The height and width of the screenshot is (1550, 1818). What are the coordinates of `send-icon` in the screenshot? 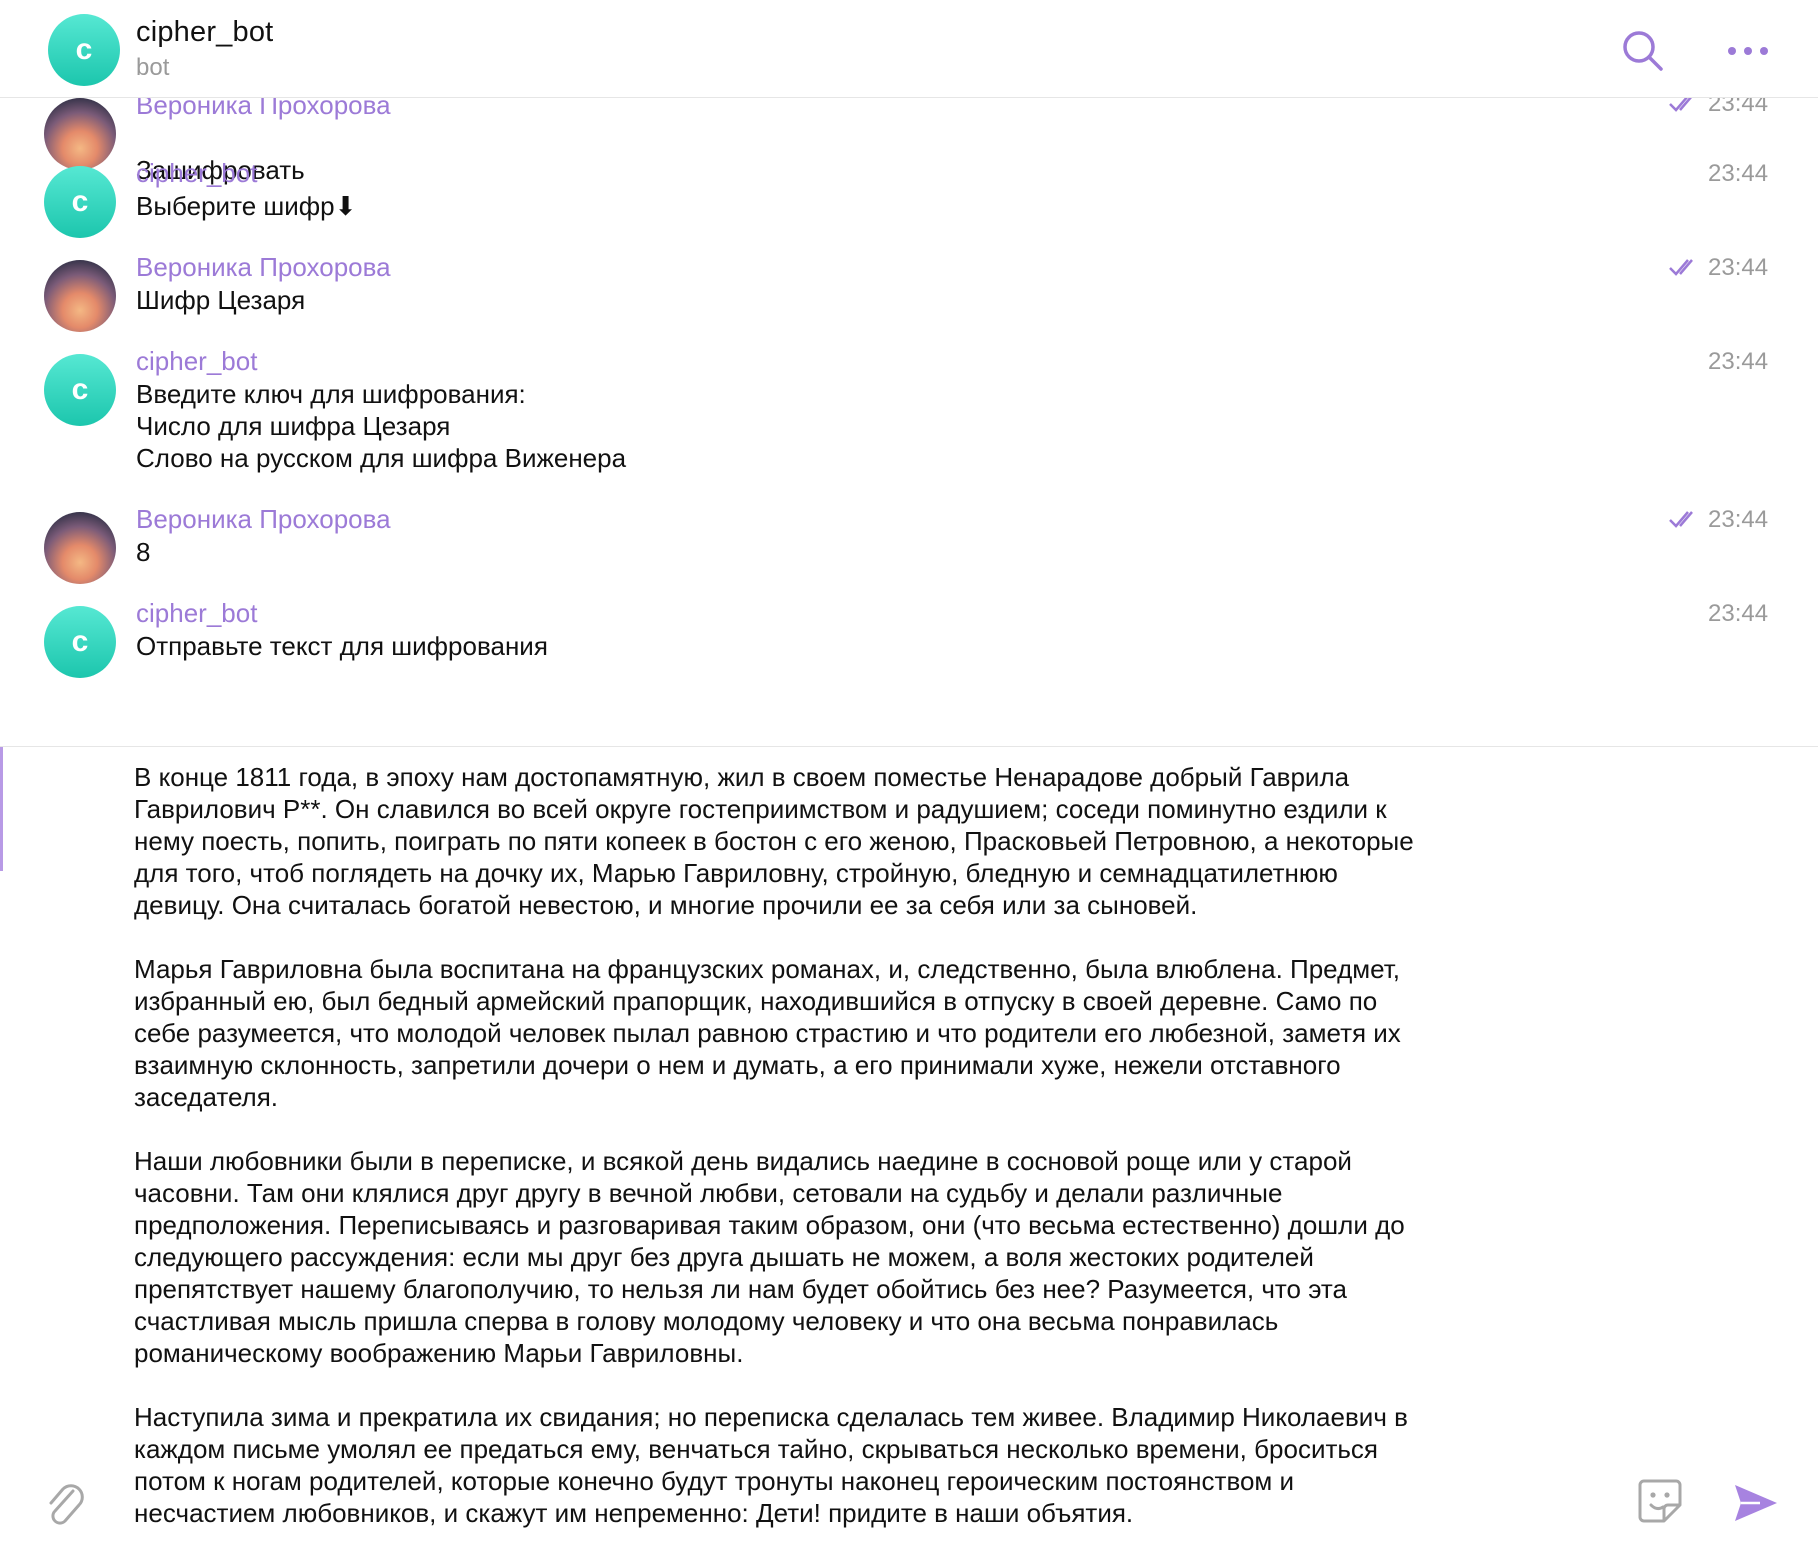 It's located at (1756, 1503).